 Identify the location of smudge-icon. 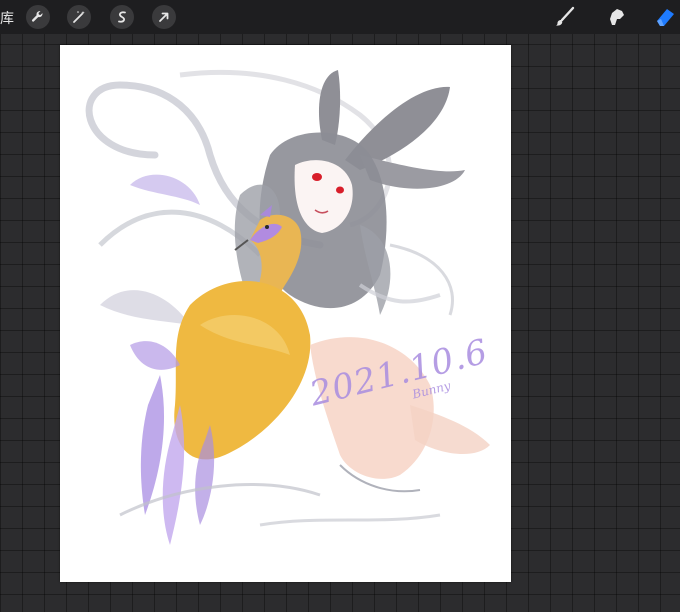
(616, 17).